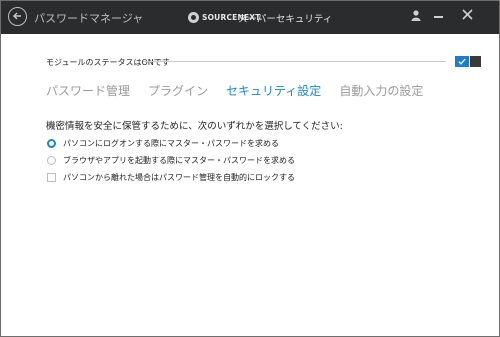 The image size is (500, 337). Describe the element at coordinates (171, 143) in the screenshot. I see `option-label: パソコンにログオンする際にマスター・パスワードを求める` at that location.